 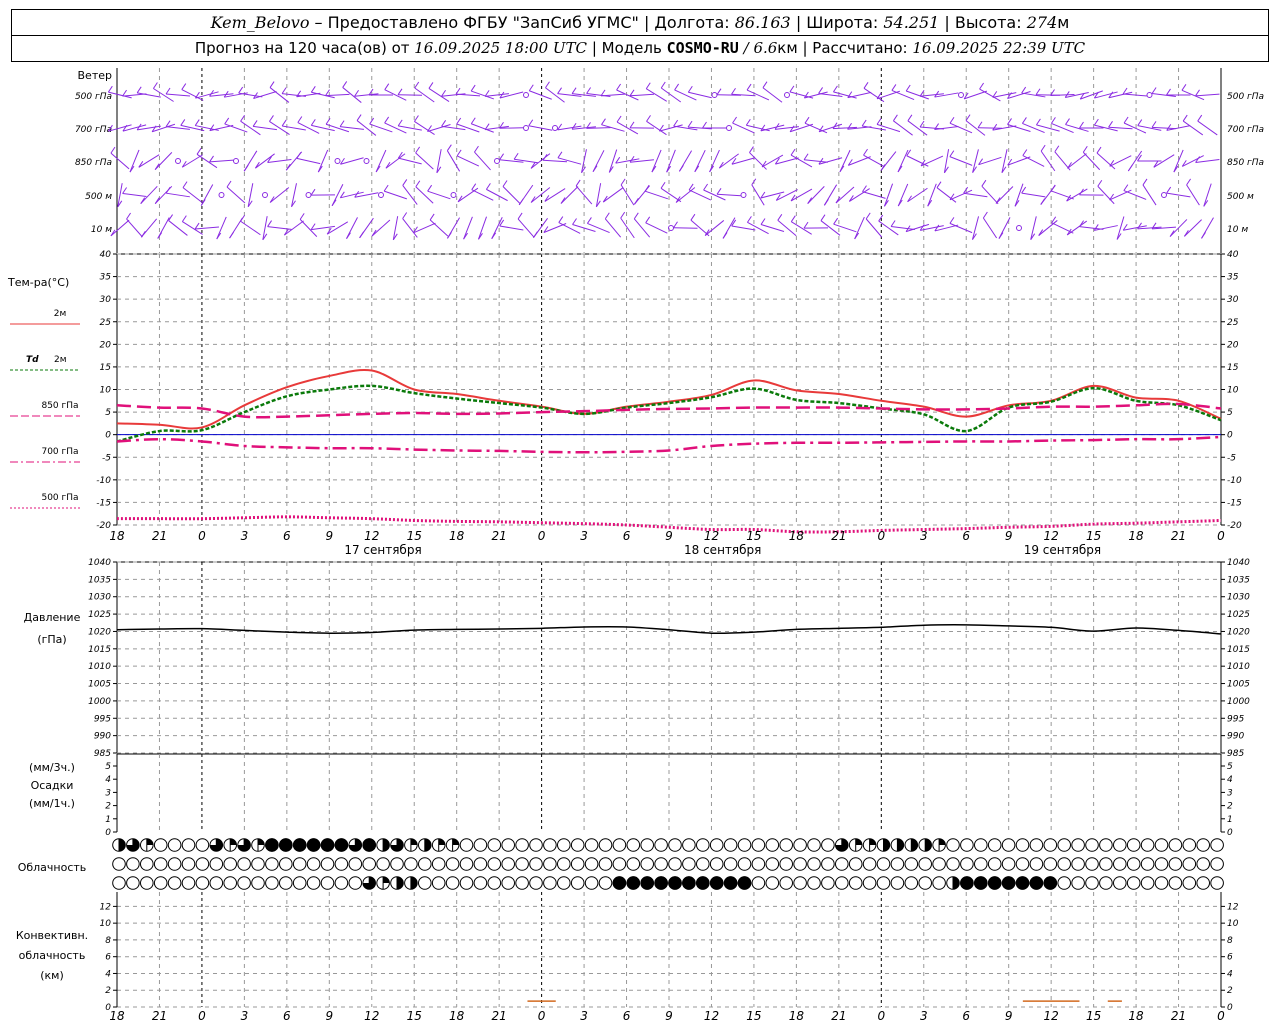 I want to click on hour-tick-label: 18, so click(x=797, y=536).